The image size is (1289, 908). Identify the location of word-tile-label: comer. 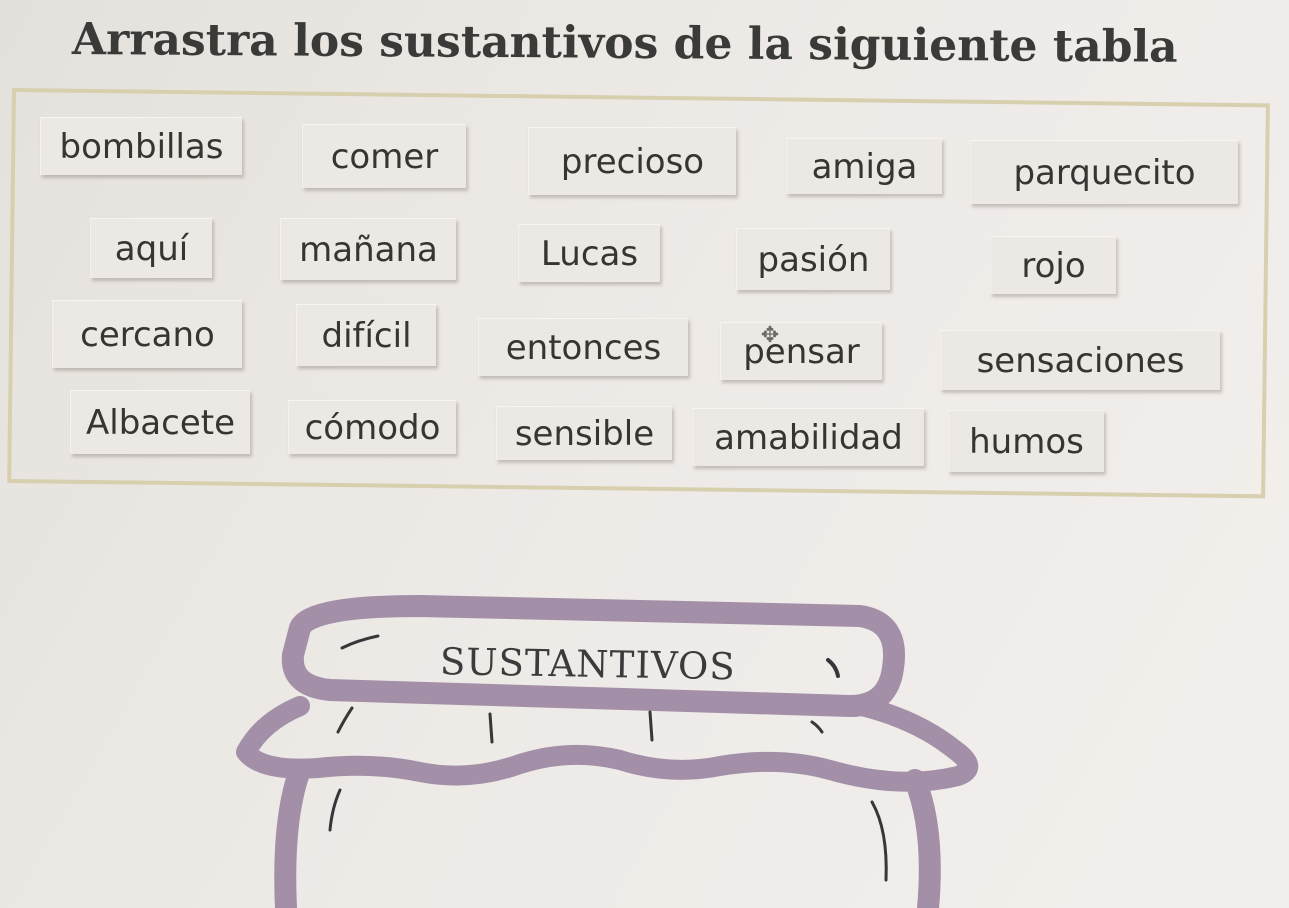
(384, 156).